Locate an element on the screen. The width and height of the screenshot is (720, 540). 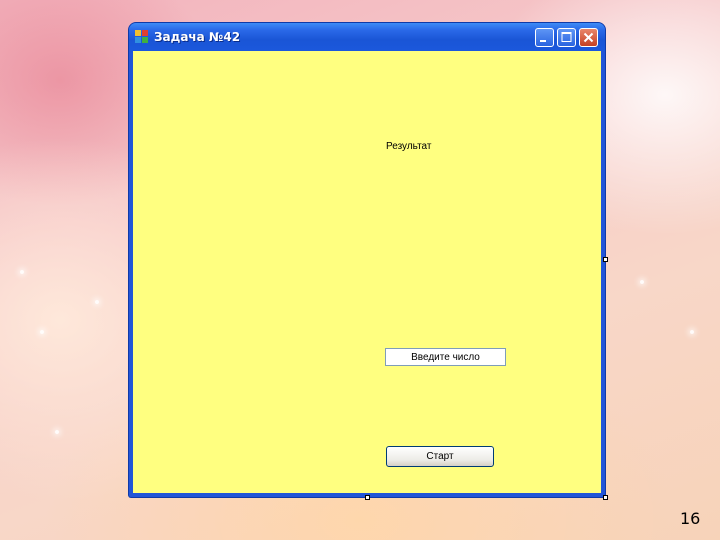
close-icon is located at coordinates (588, 37).